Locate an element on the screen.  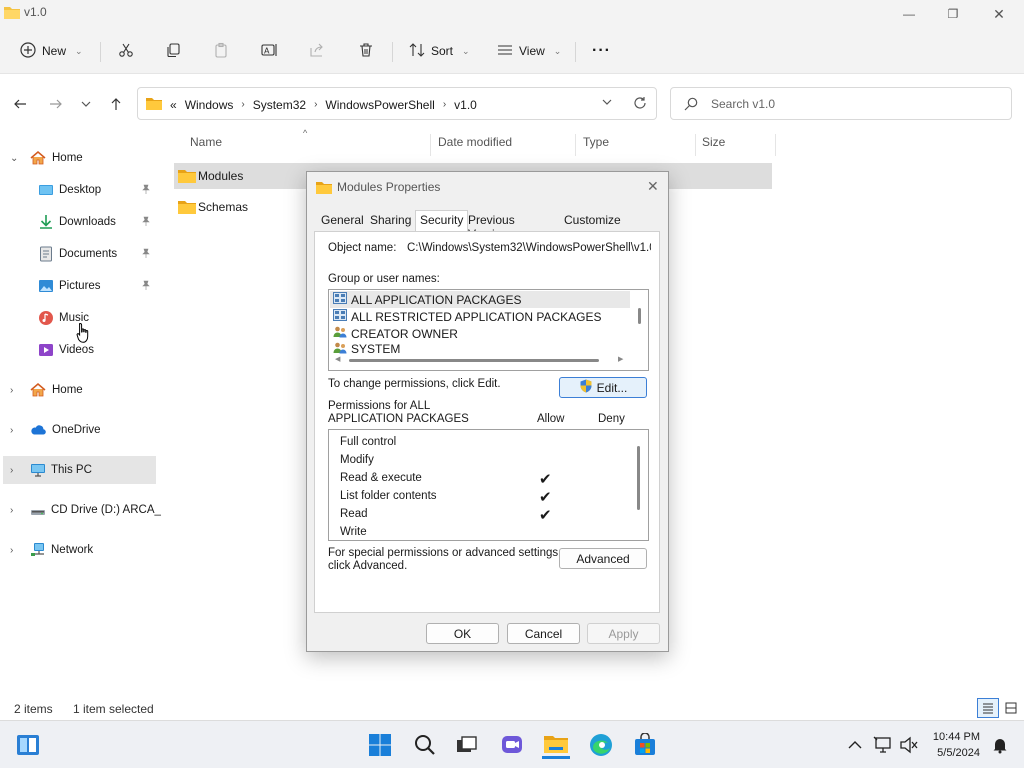
address-history-chevron-icon is located at coordinates (607, 103).